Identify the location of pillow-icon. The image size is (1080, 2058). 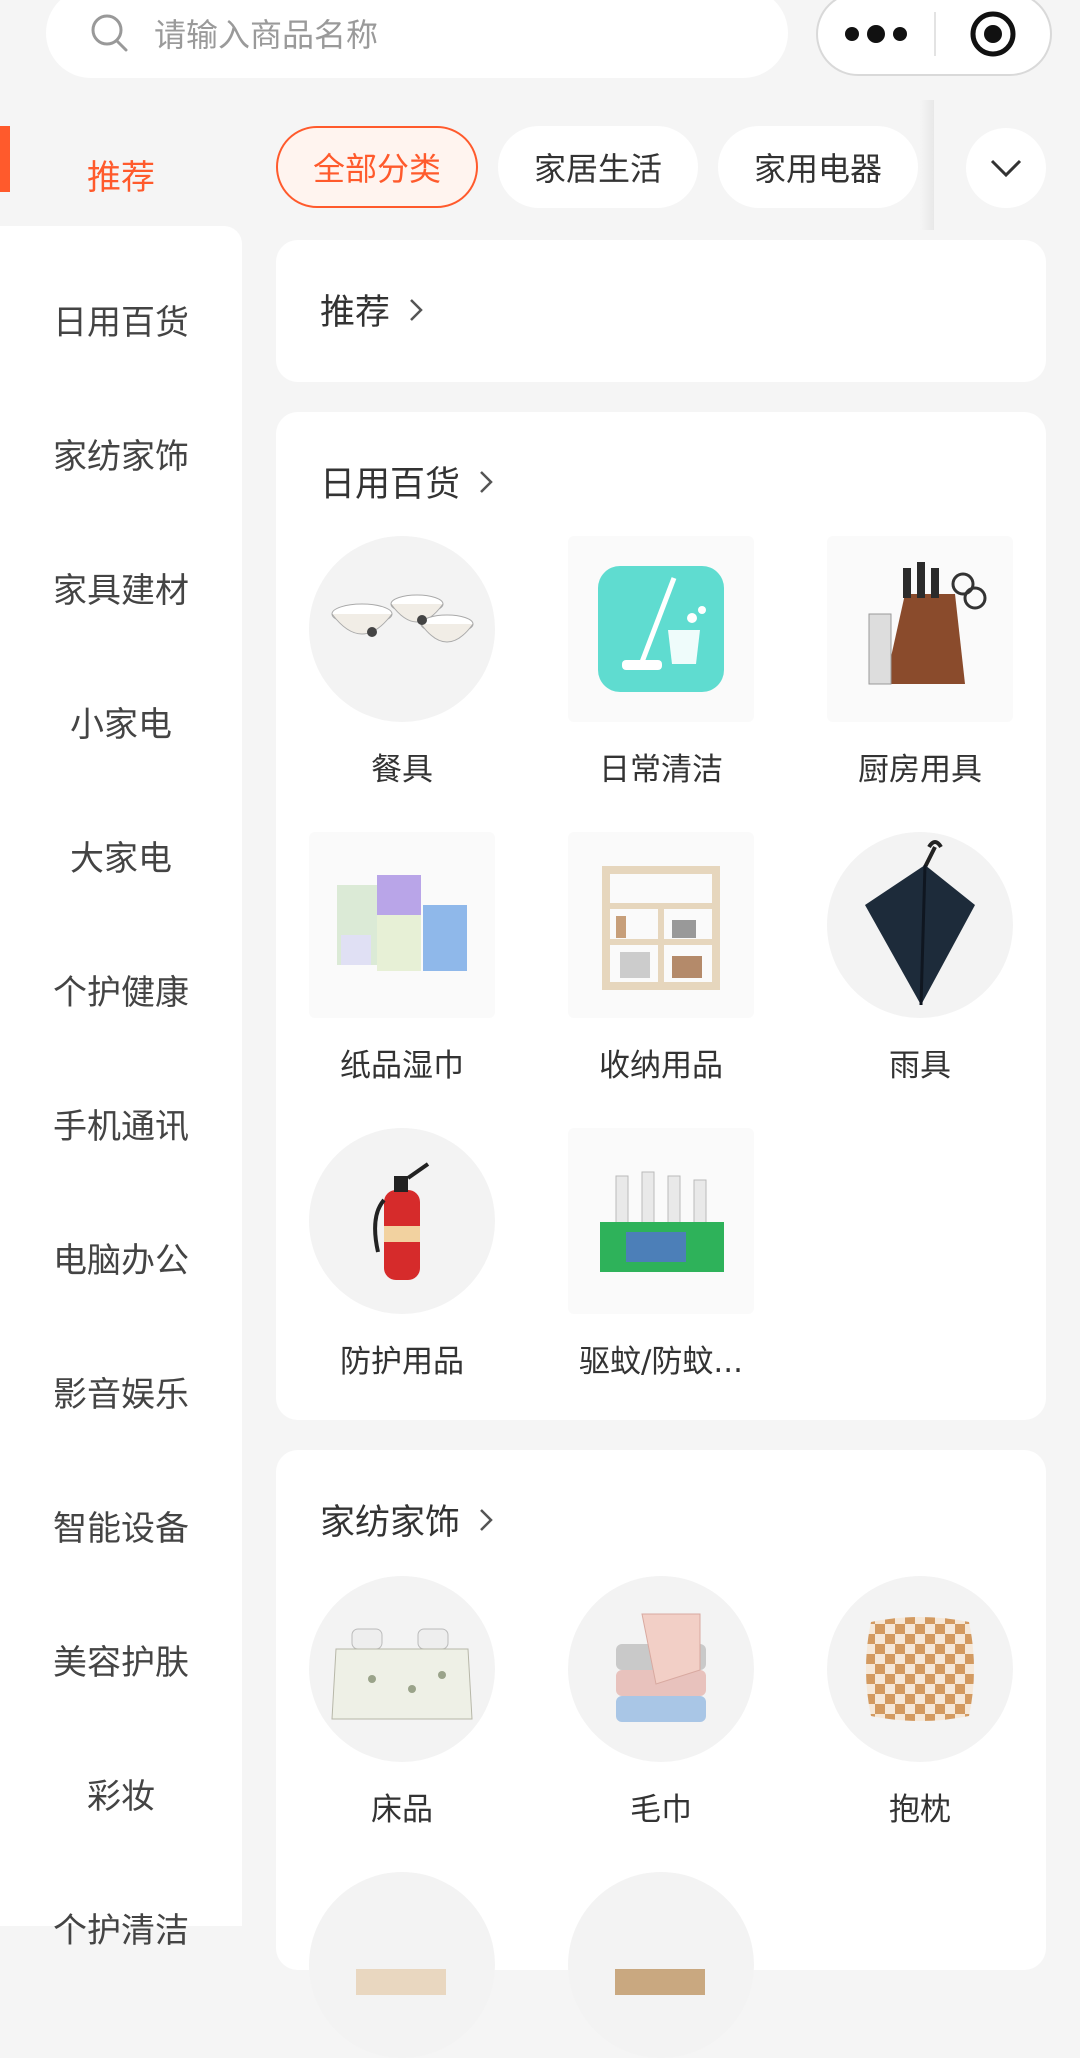
(920, 1669).